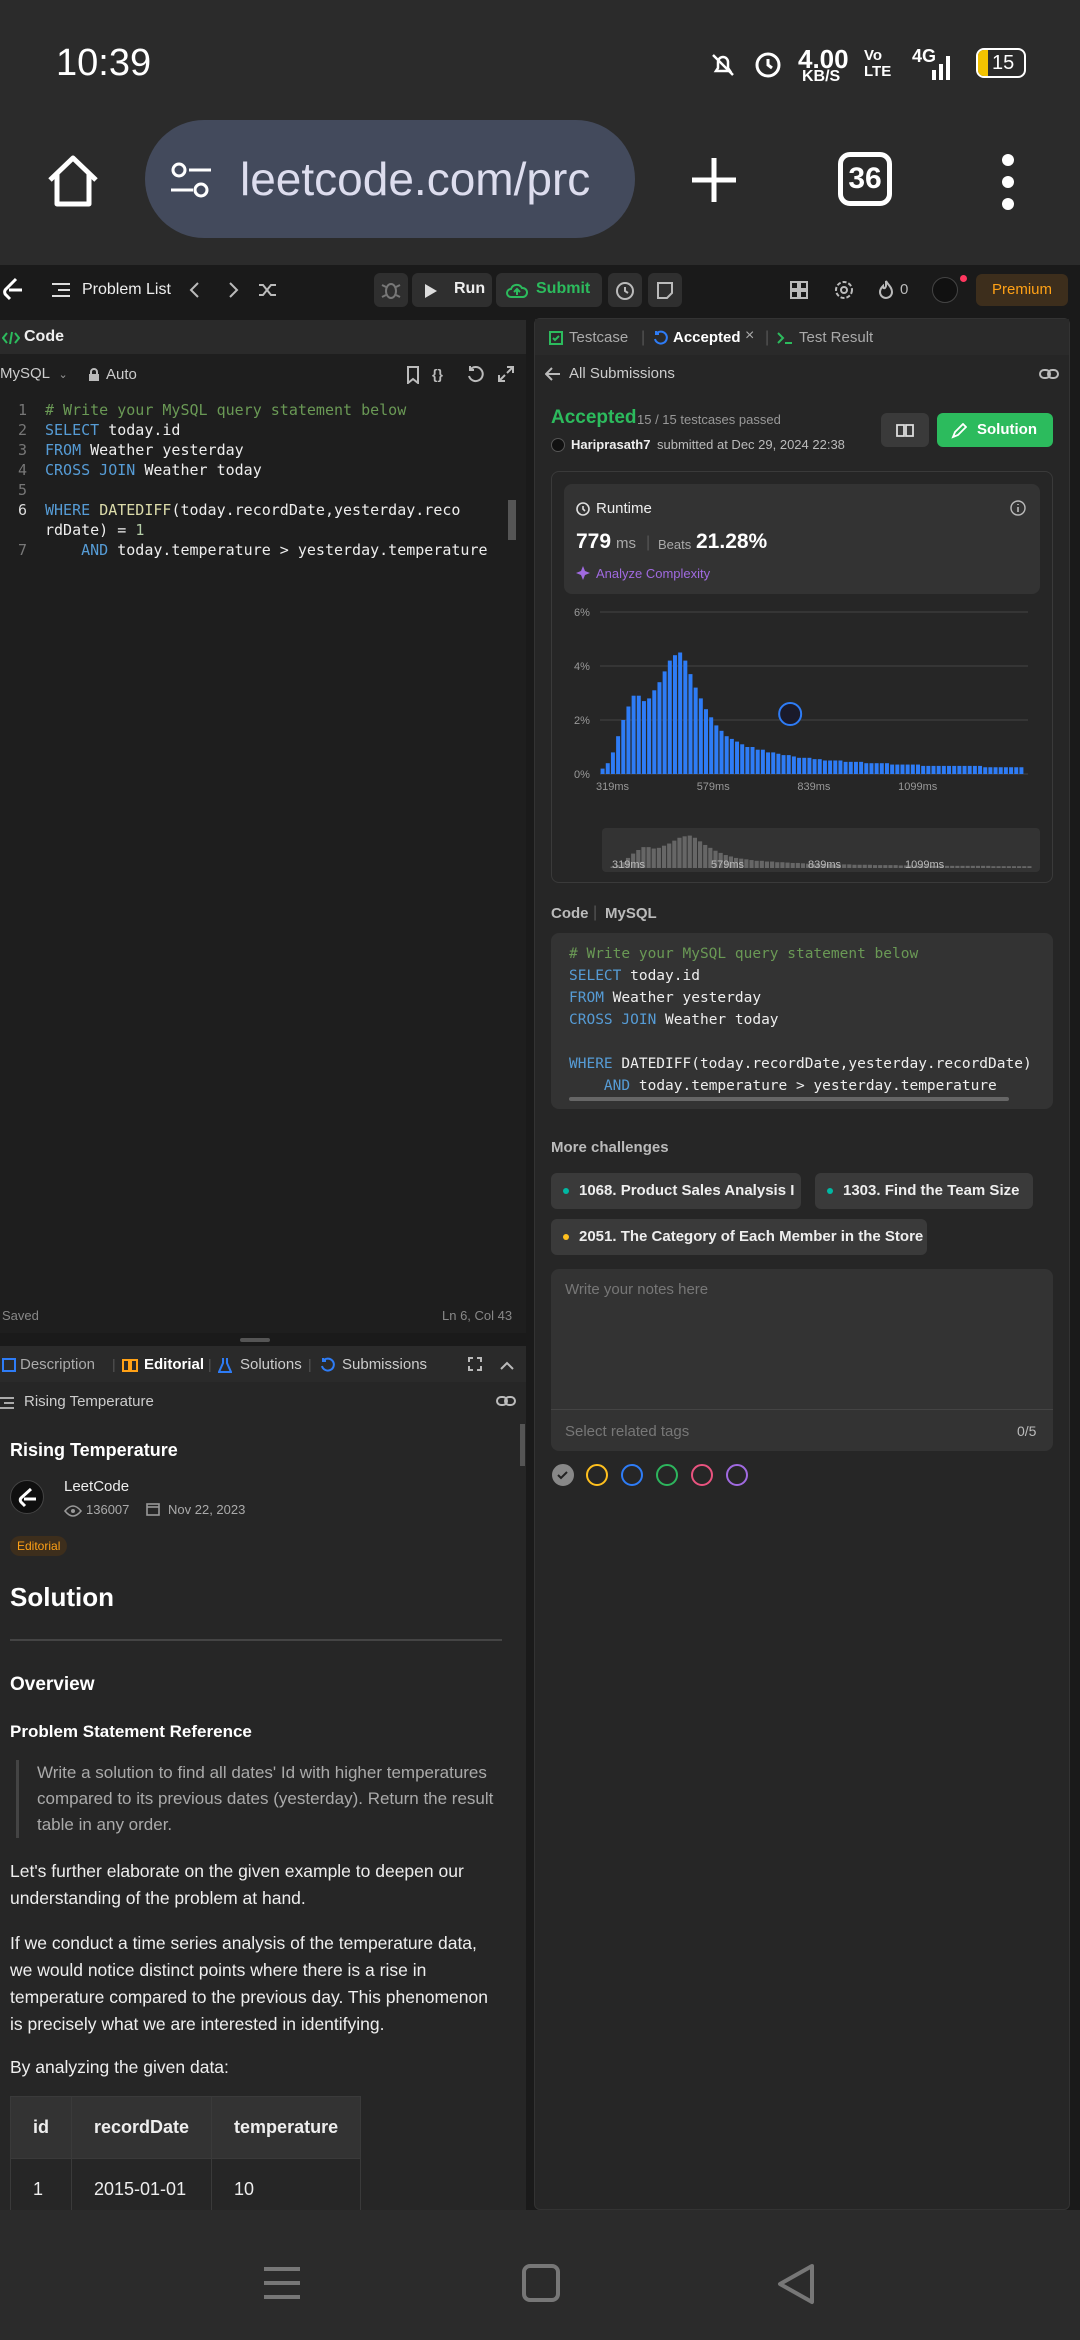 This screenshot has width=1080, height=2340. Describe the element at coordinates (13, 290) in the screenshot. I see `leetcode-logo` at that location.